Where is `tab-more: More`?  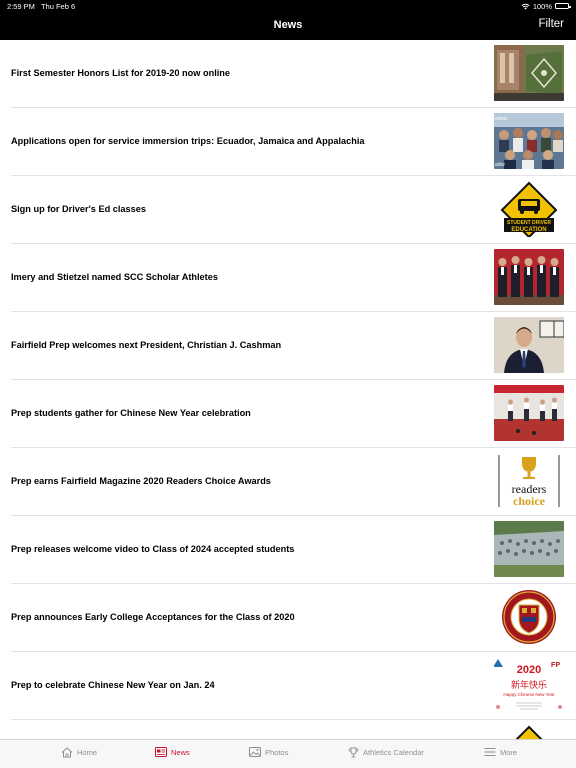
tab-more: More is located at coordinates (500, 752).